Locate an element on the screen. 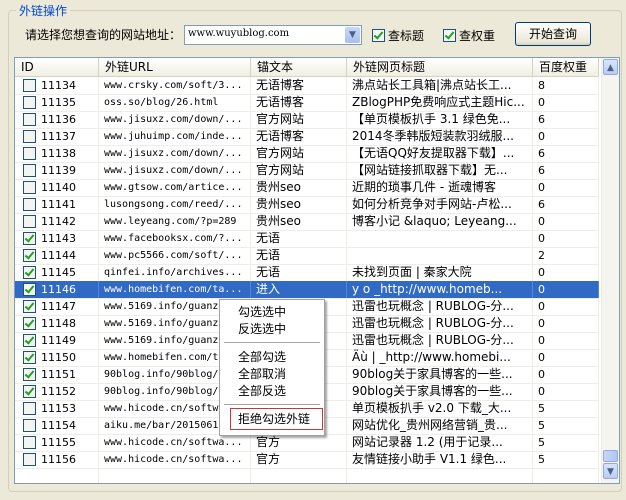  table-row: 11143 www.facebooksx.com/?... 无语 0 is located at coordinates (307, 239).